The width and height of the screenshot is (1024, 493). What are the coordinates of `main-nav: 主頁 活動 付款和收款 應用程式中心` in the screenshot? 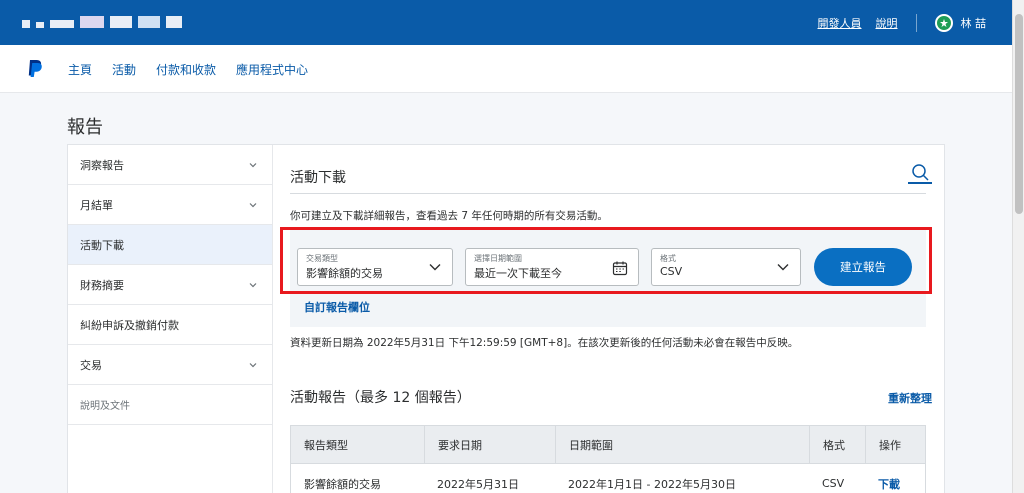 It's located at (506, 69).